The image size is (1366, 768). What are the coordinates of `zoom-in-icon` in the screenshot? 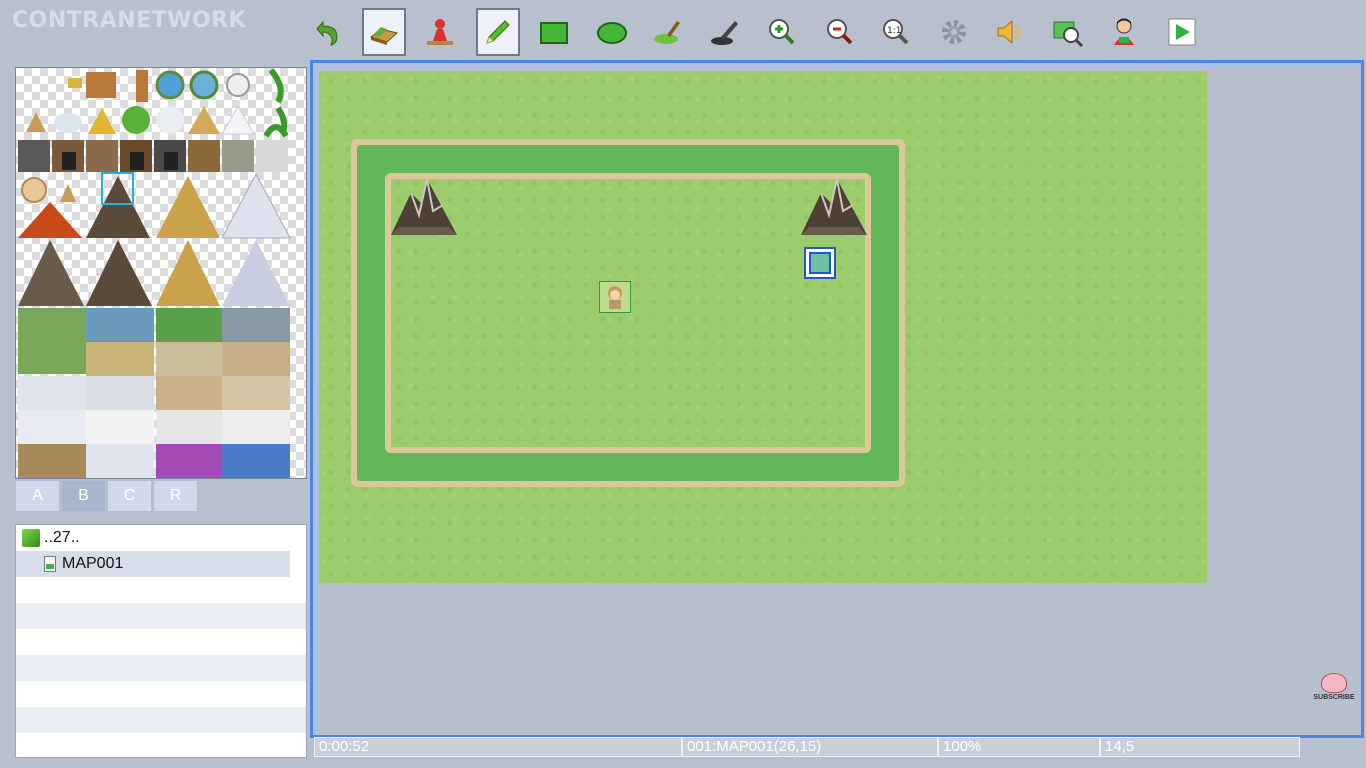 It's located at (782, 32).